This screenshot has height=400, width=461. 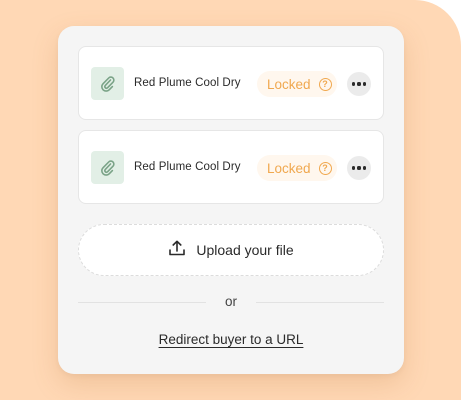 I want to click on upload-file-button: Upload your file, so click(x=231, y=250).